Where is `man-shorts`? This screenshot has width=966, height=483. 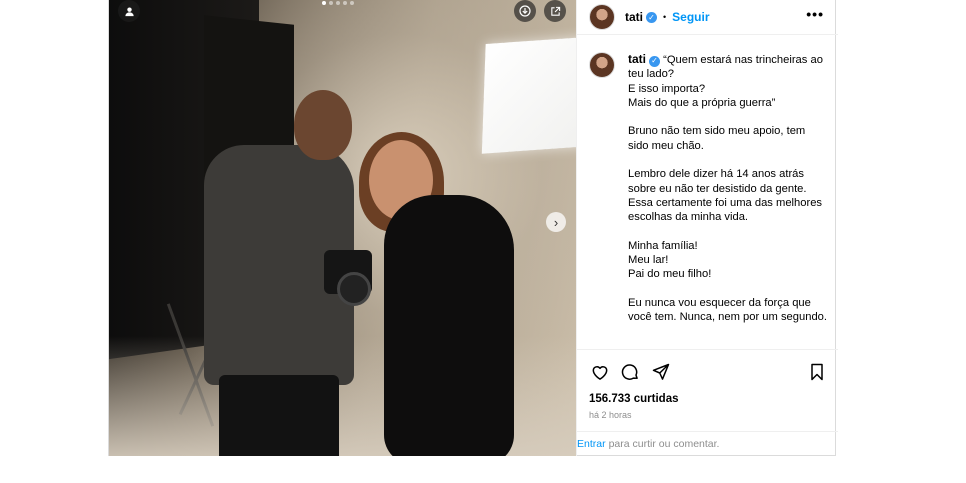 man-shorts is located at coordinates (279, 415).